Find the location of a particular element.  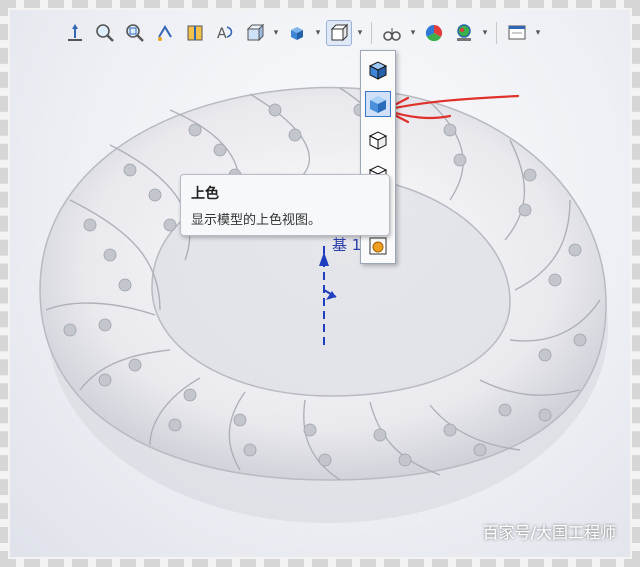

zoom-to-fit-icon is located at coordinates (105, 33).